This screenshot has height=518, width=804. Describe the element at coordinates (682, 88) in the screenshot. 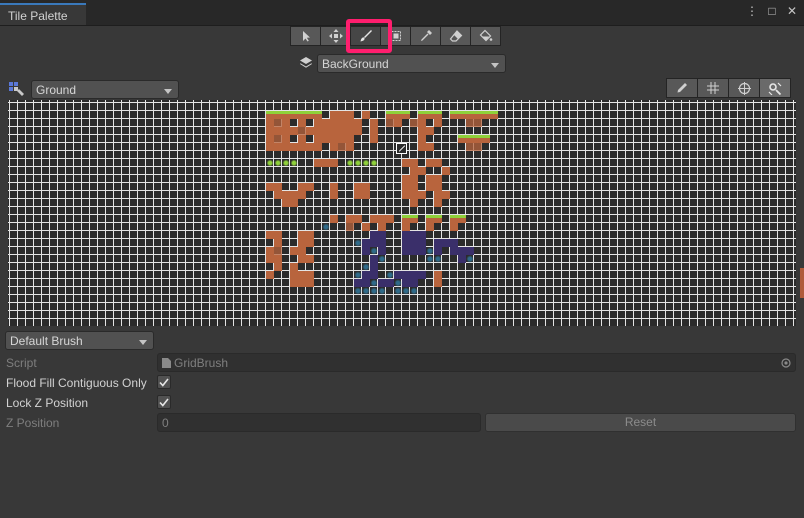

I see `edit-palette-button` at that location.